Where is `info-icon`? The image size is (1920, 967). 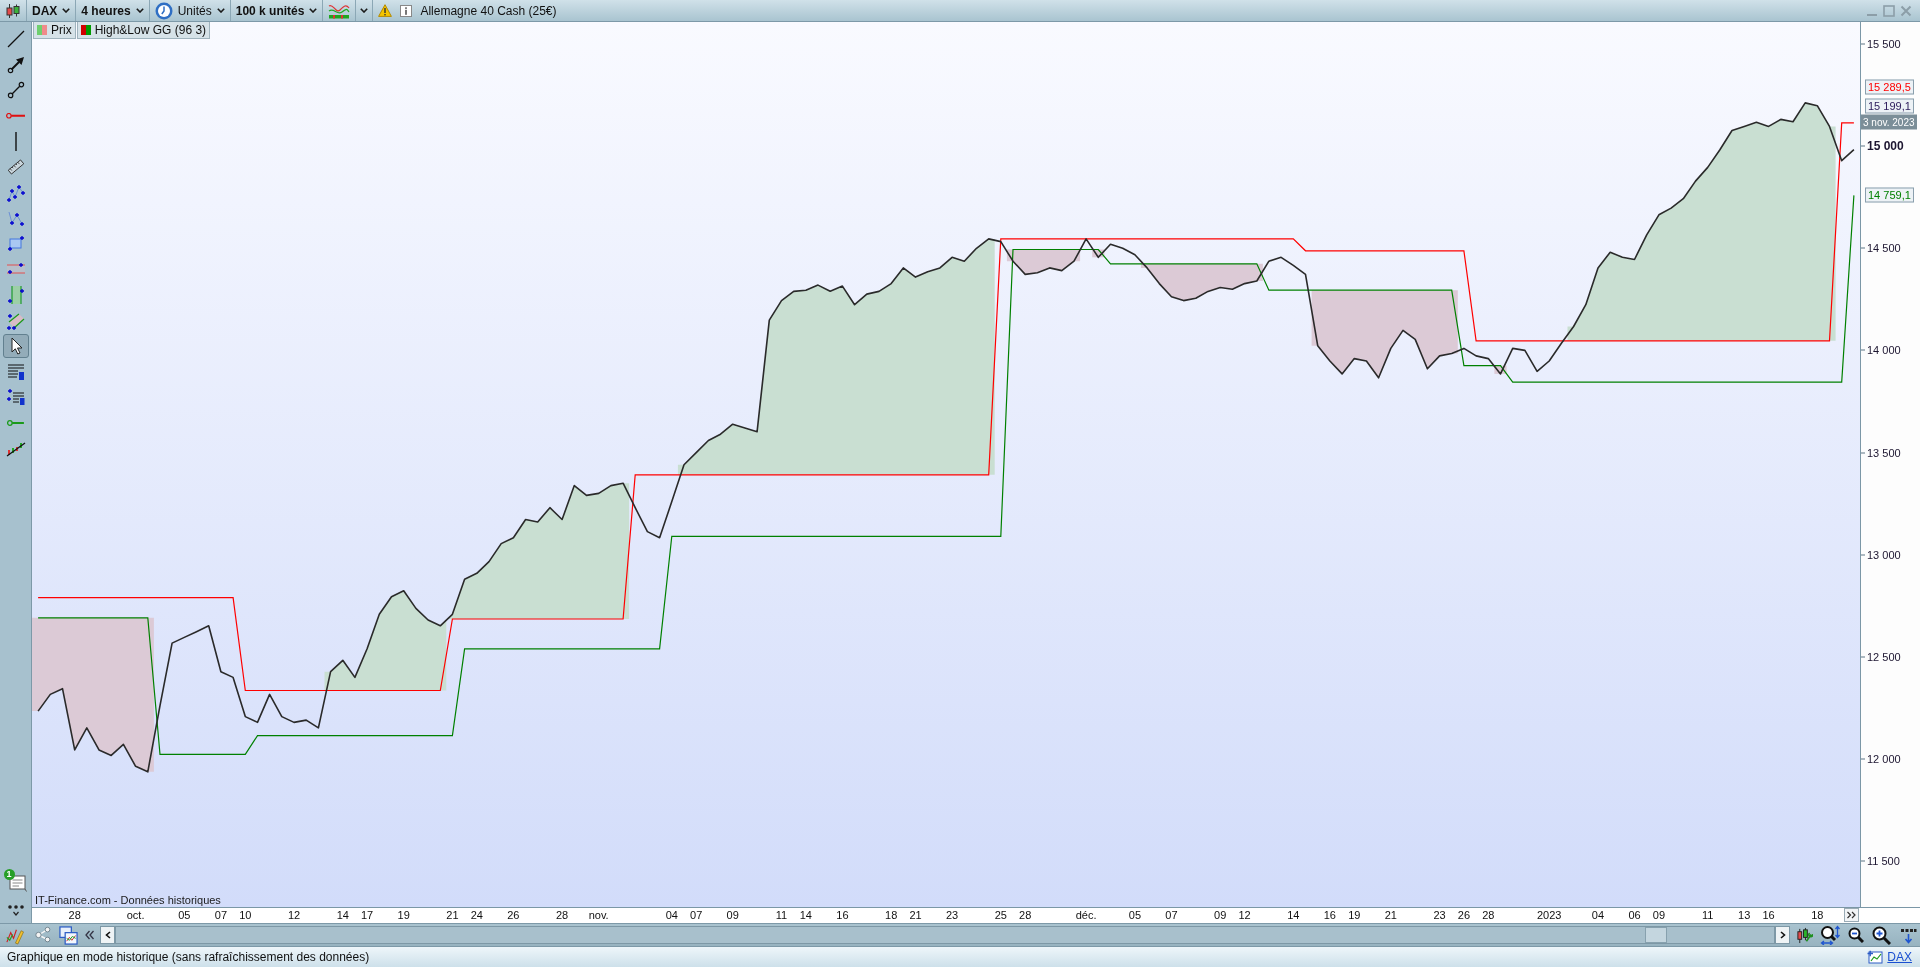 info-icon is located at coordinates (406, 10).